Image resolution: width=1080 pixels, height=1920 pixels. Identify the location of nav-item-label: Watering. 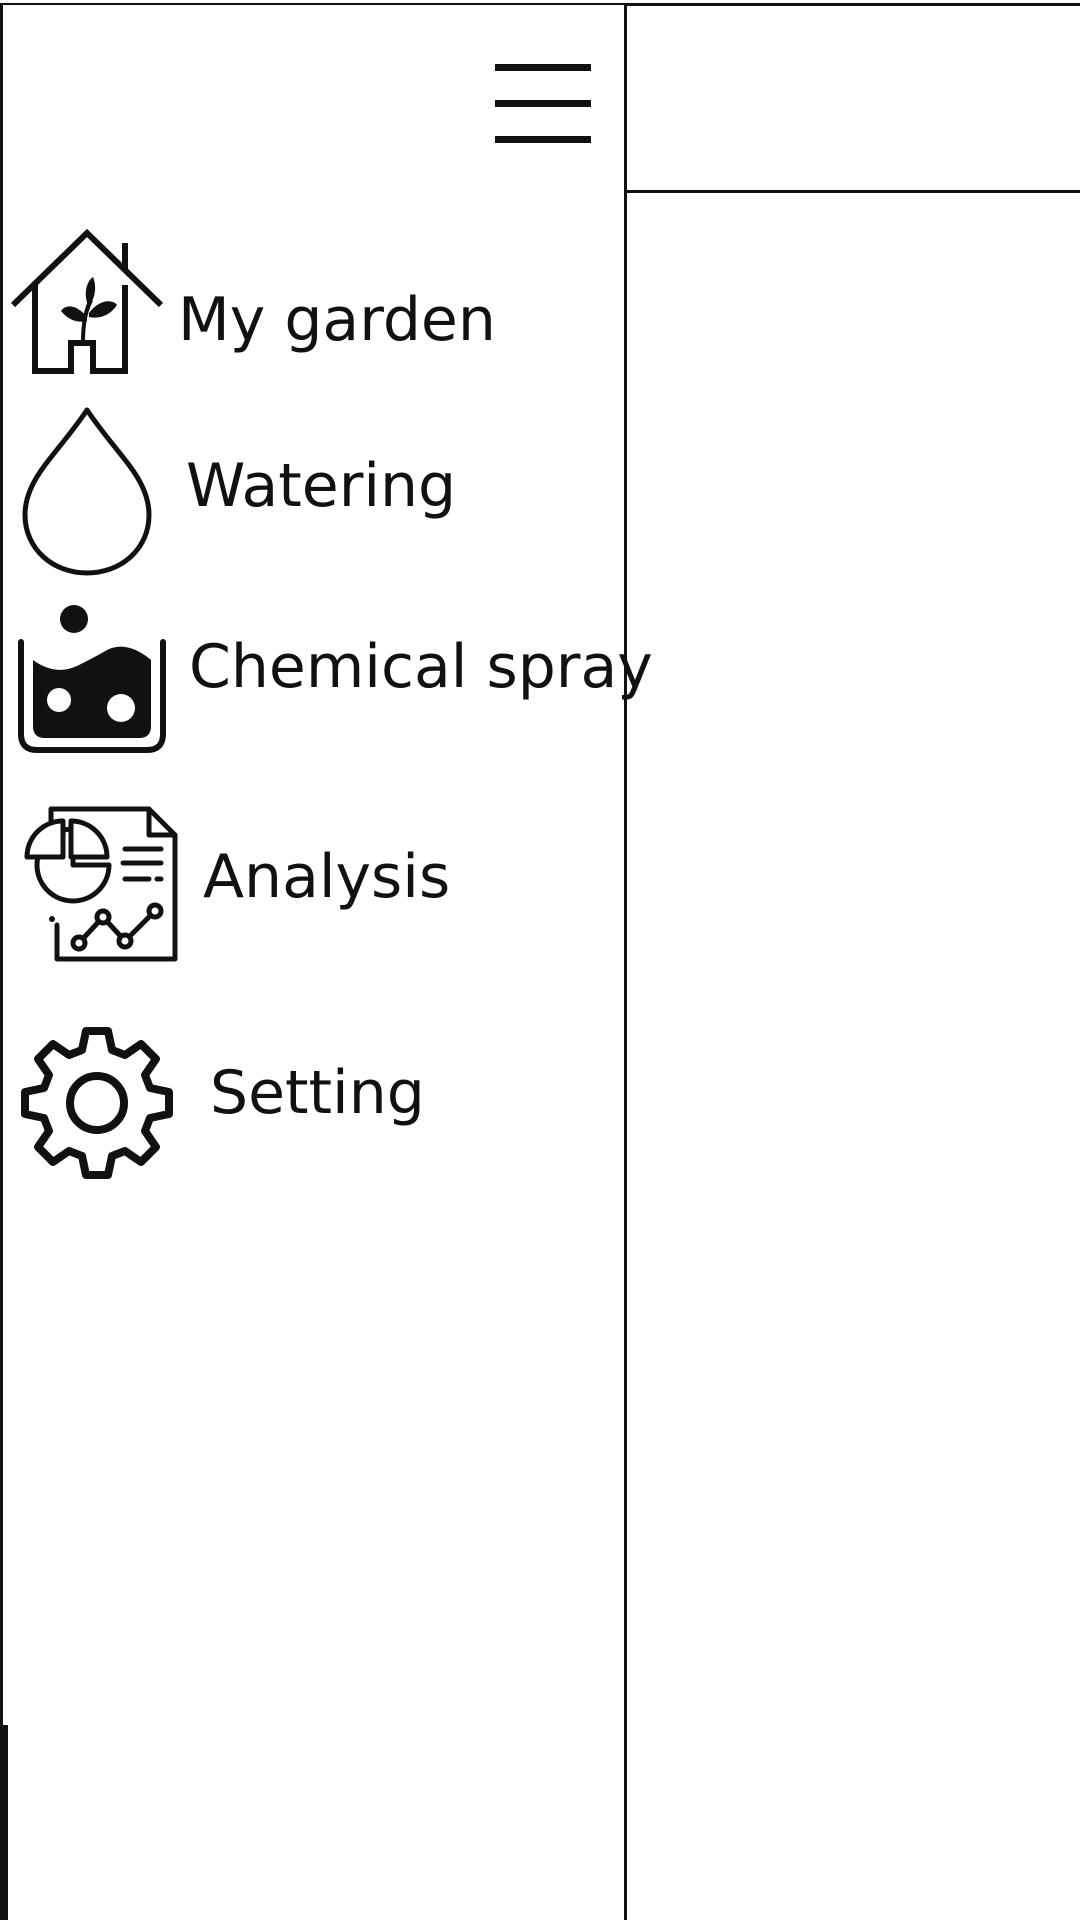
(321, 486).